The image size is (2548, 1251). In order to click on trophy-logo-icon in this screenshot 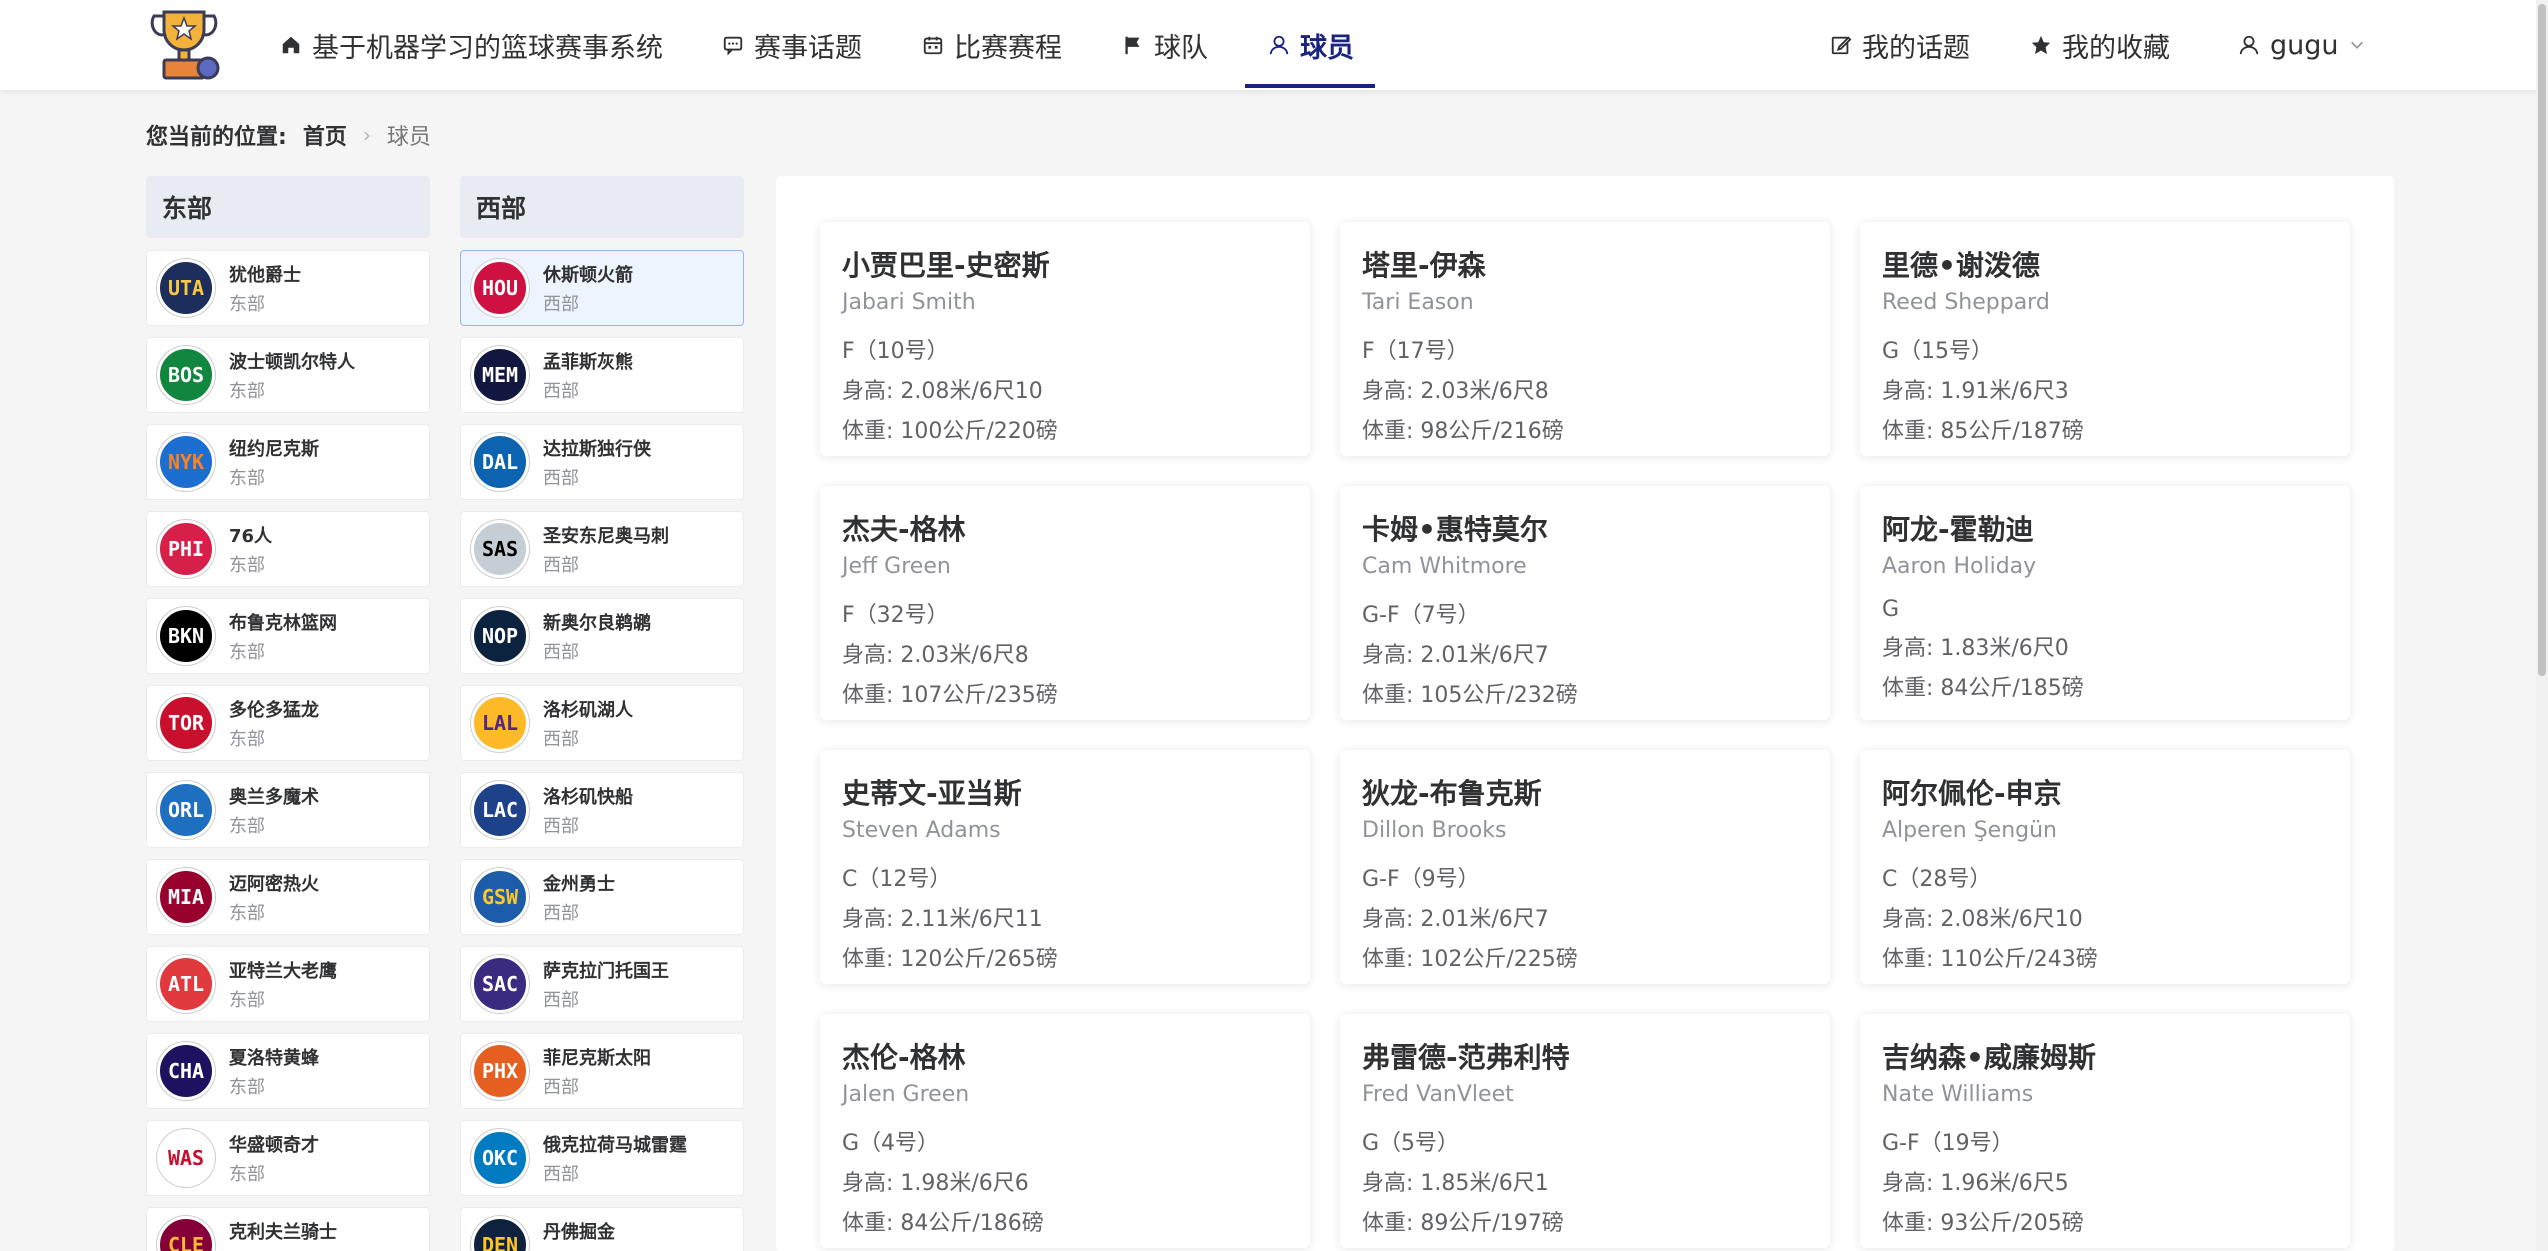, I will do `click(184, 45)`.